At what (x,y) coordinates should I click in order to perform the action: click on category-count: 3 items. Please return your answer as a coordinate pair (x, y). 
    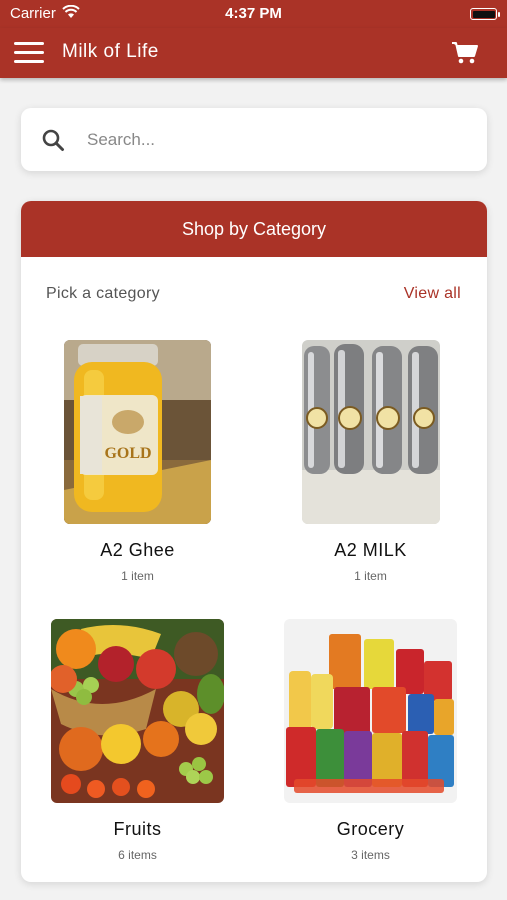
    Looking at the image, I should click on (370, 855).